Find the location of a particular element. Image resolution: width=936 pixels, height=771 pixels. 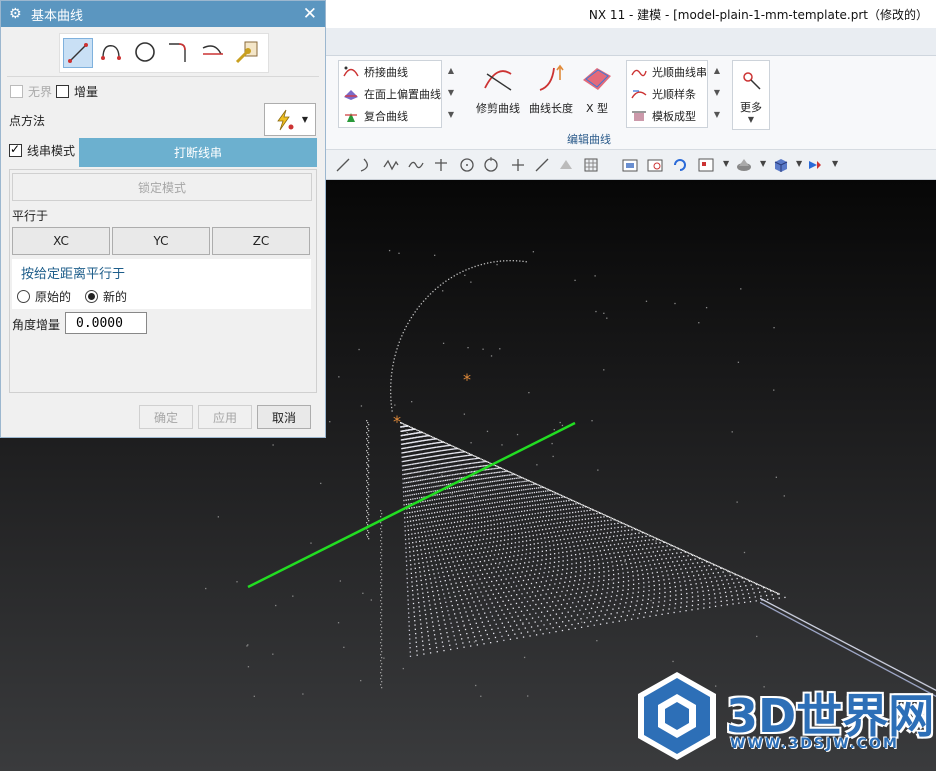

lock-mode-button: 锁定模式 is located at coordinates (162, 187).